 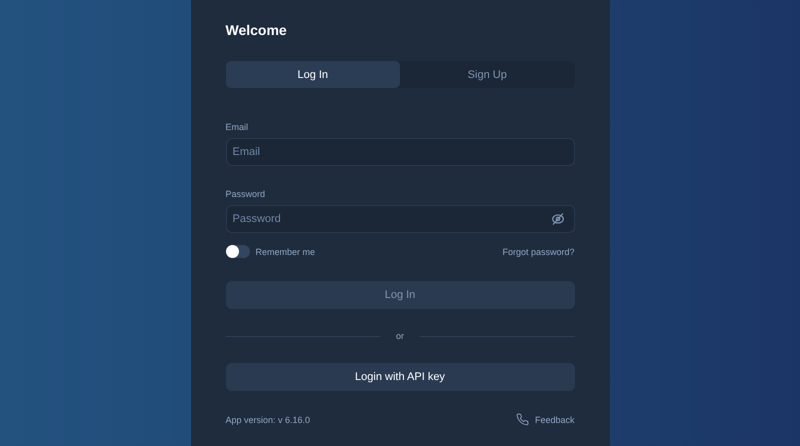 I want to click on remember-label: Remember me, so click(x=286, y=251).